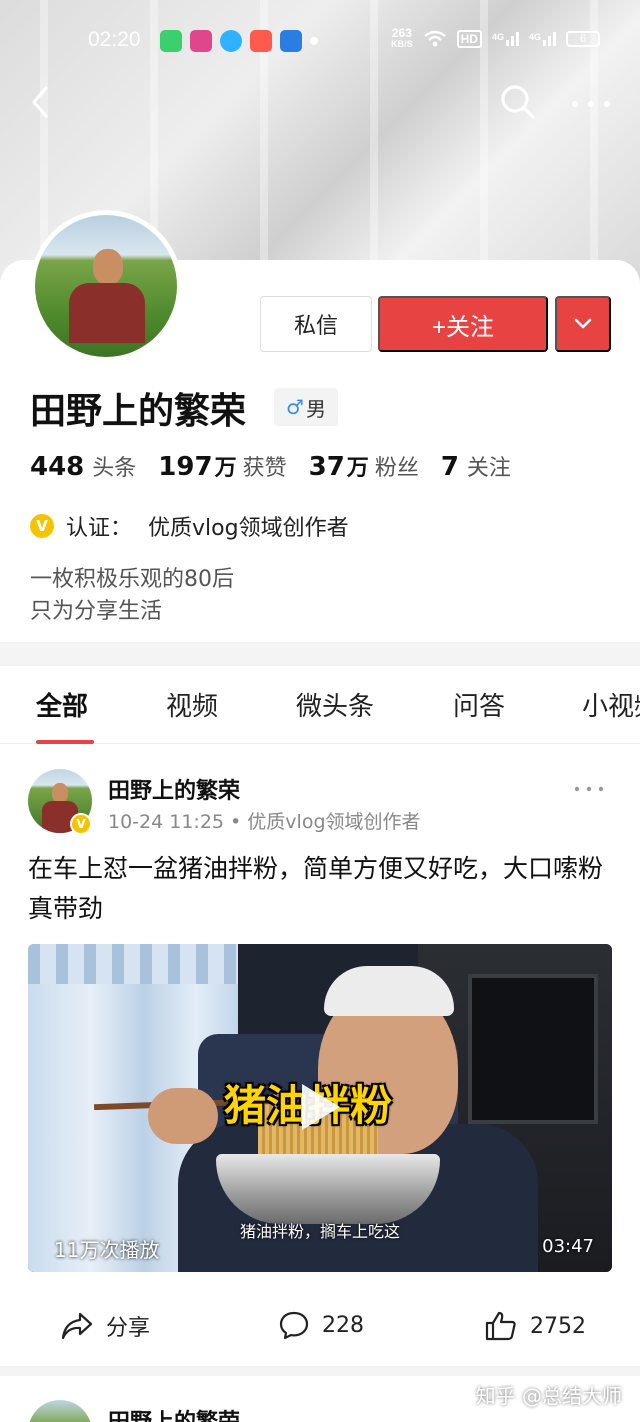  What do you see at coordinates (558, 1326) in the screenshot?
I see `like-count: 2752` at bounding box center [558, 1326].